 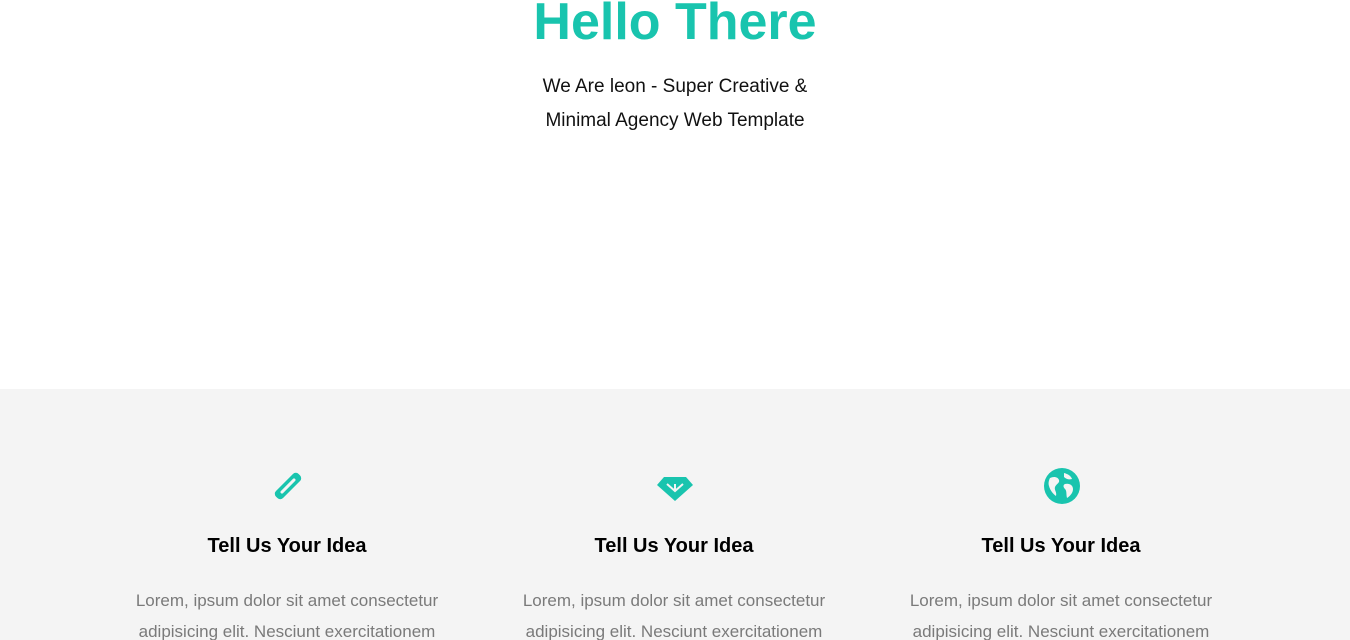 What do you see at coordinates (675, 120) in the screenshot?
I see `hero-subtitle-line-2: Minimal Agency Web Template` at bounding box center [675, 120].